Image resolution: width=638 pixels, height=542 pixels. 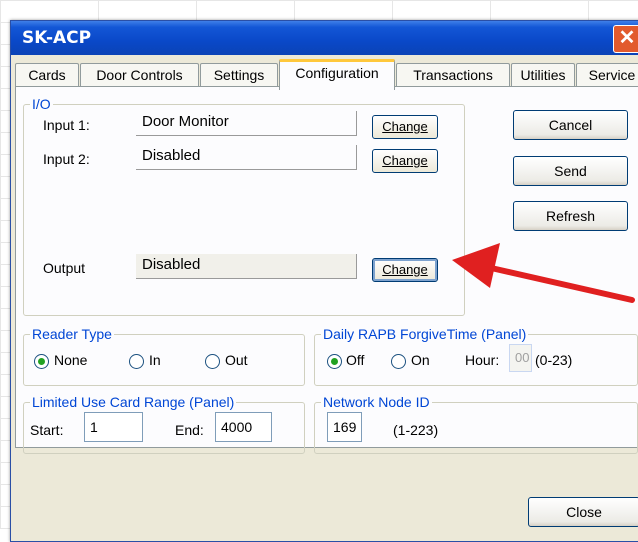 What do you see at coordinates (337, 74) in the screenshot?
I see `tab-configuration: Configuration` at bounding box center [337, 74].